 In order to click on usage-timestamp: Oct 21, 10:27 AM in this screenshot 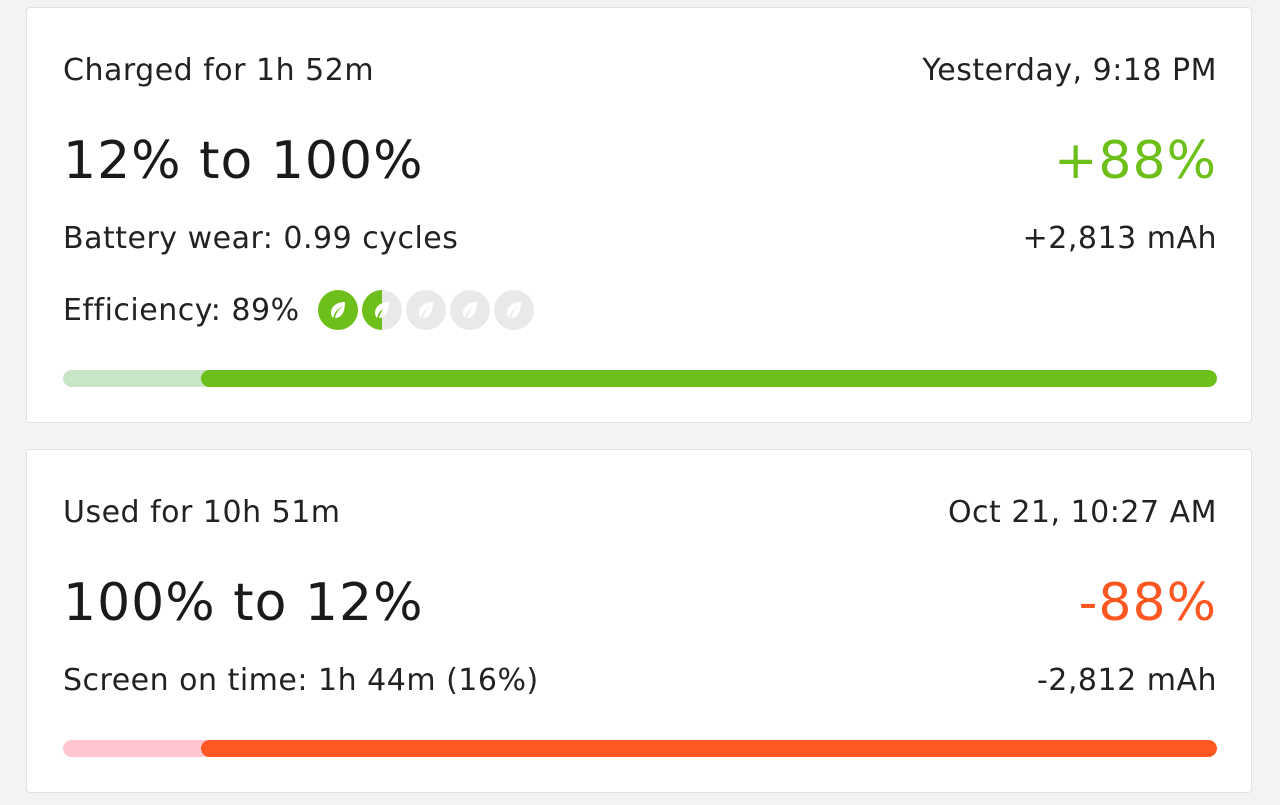, I will do `click(1082, 512)`.